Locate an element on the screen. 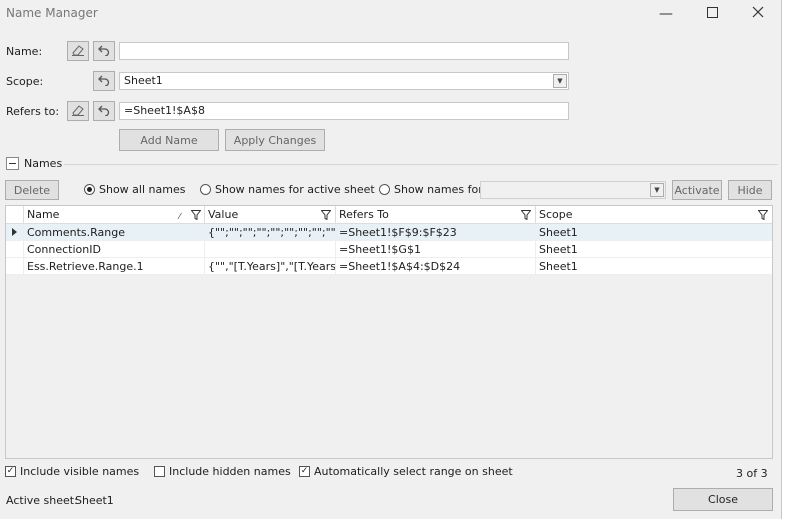 This screenshot has width=785, height=519. undo-refers-button is located at coordinates (104, 111).